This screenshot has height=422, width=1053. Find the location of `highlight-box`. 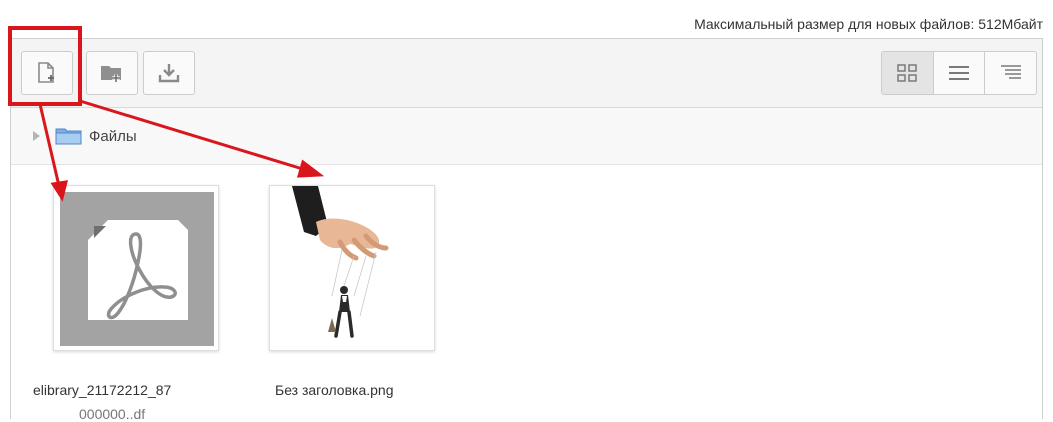

highlight-box is located at coordinates (45, 66).